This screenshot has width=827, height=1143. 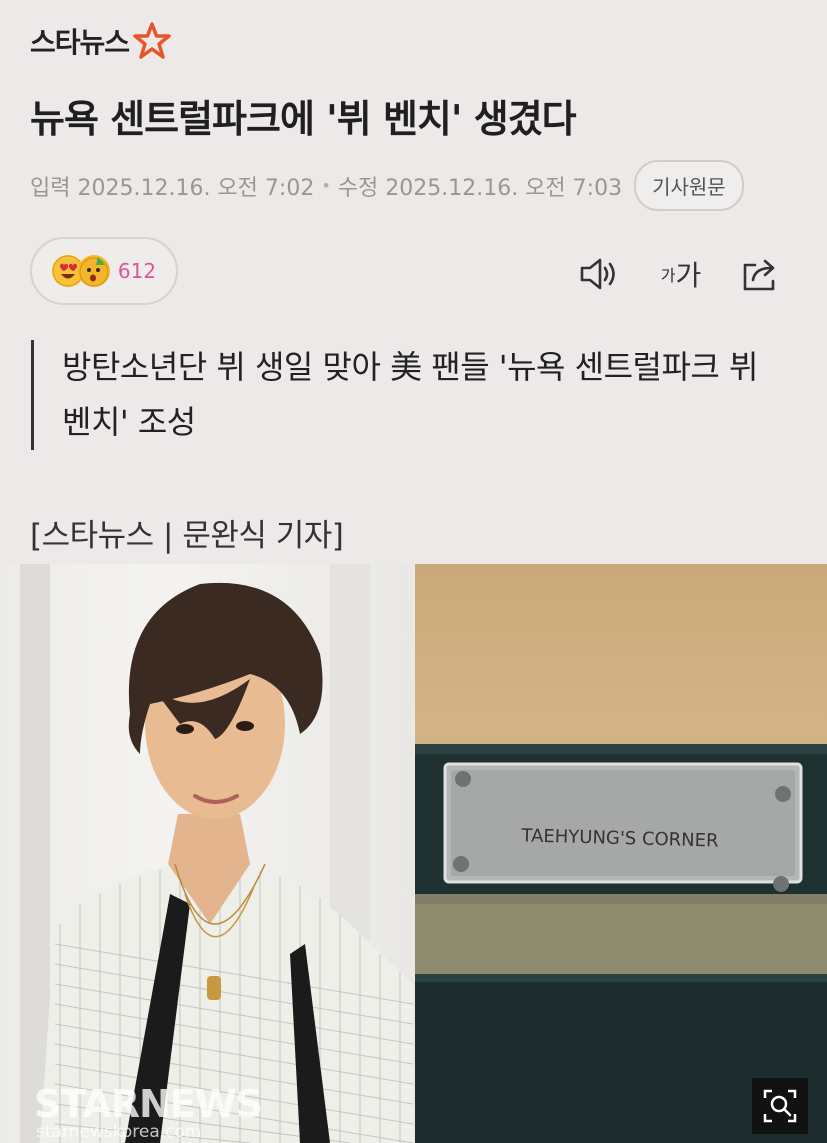 I want to click on site-logo: 스타뉴스, so click(x=101, y=41).